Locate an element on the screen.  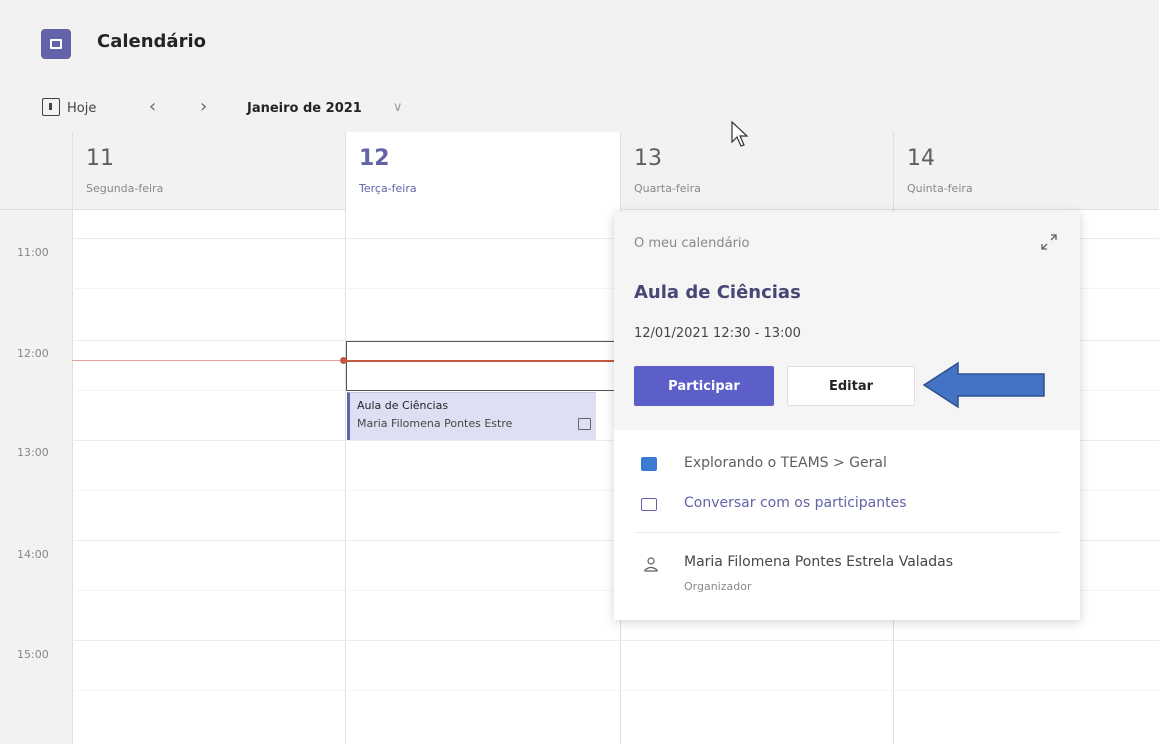
teams-channel-icon is located at coordinates (649, 464).